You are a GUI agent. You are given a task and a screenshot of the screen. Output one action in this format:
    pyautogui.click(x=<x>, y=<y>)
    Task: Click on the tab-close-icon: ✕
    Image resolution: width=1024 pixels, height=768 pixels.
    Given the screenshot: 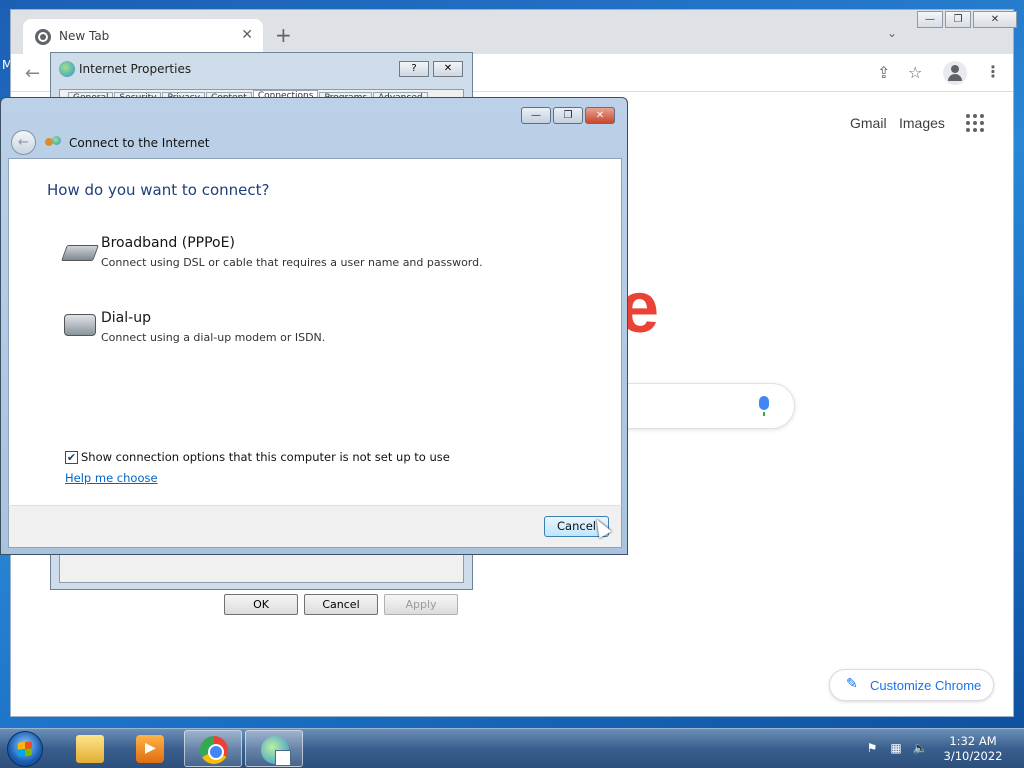 What is the action you would take?
    pyautogui.click(x=247, y=35)
    